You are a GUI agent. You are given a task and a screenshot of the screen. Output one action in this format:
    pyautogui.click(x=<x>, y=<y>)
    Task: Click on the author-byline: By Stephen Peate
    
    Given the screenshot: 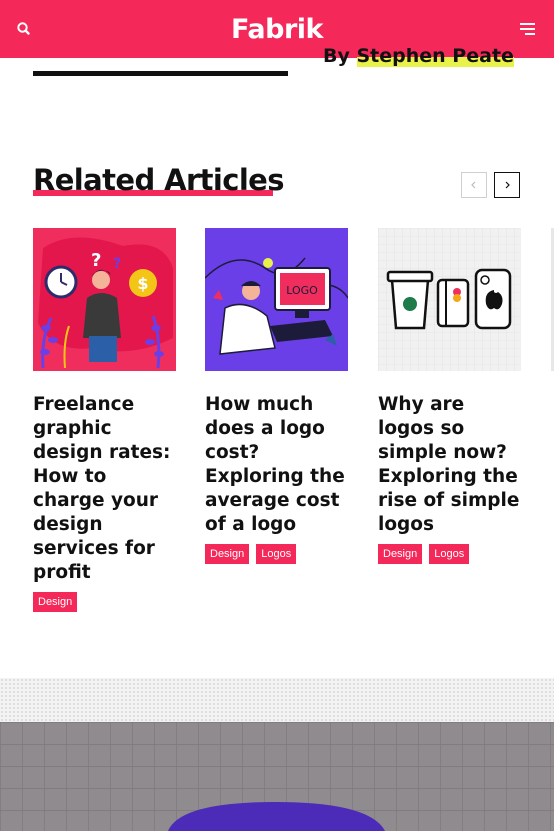 What is the action you would take?
    pyautogui.click(x=418, y=56)
    